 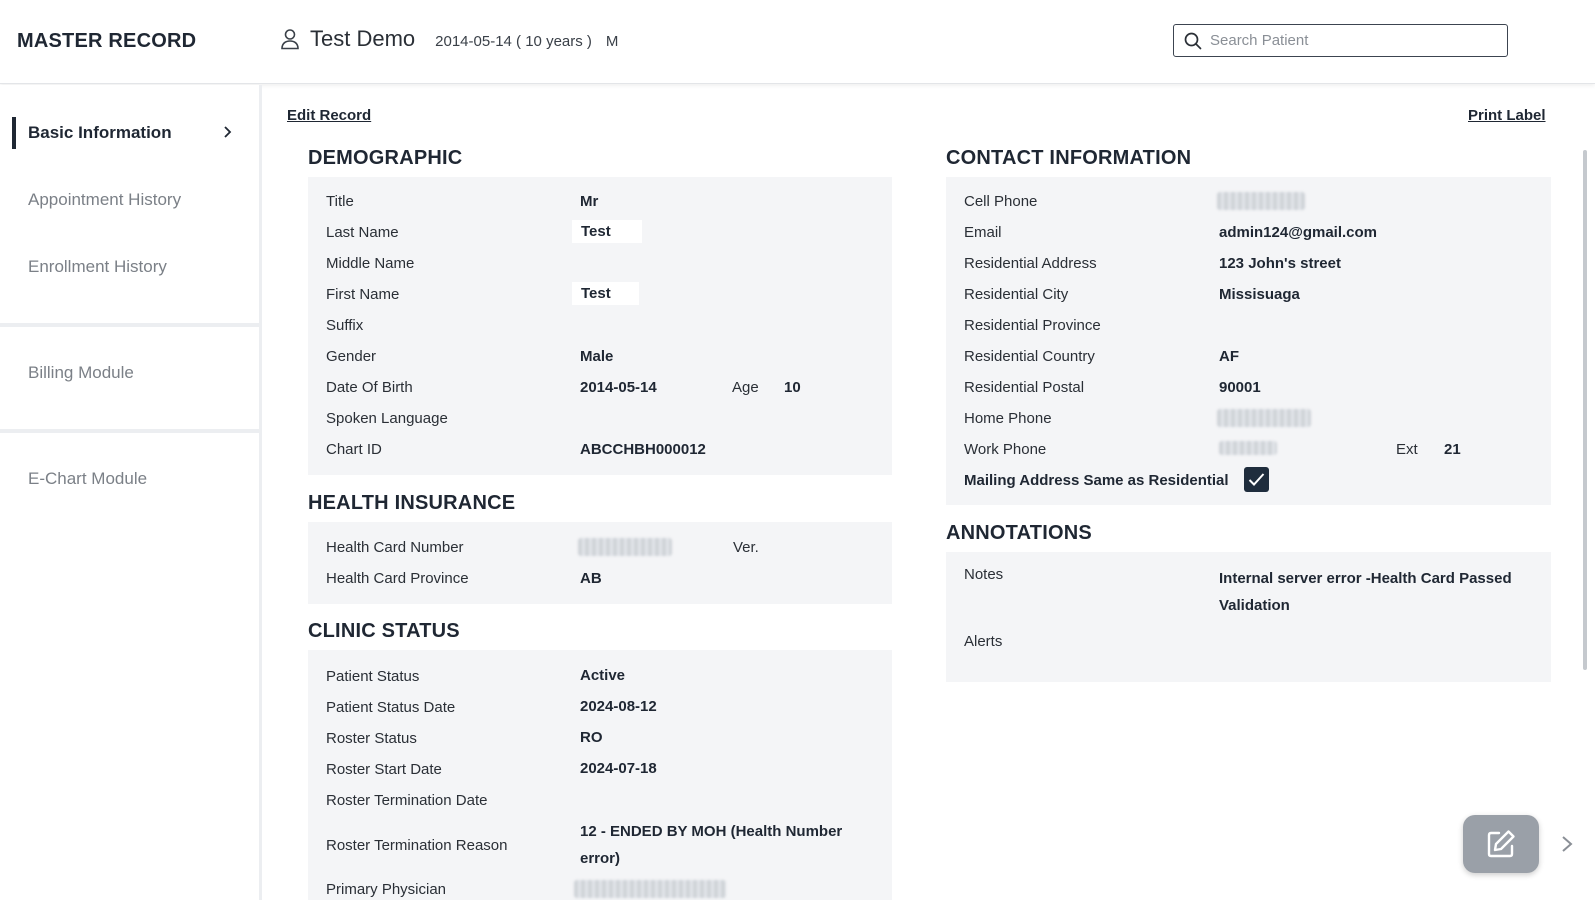 What do you see at coordinates (589, 201) in the screenshot?
I see `title-value: Mr` at bounding box center [589, 201].